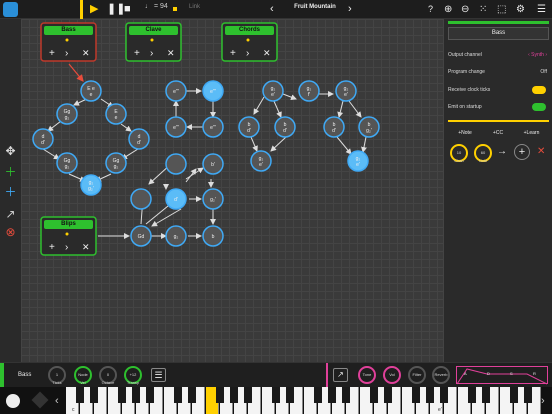 The image size is (552, 414). Describe the element at coordinates (520, 9) in the screenshot. I see `settings-gear-icon: ⚙` at that location.